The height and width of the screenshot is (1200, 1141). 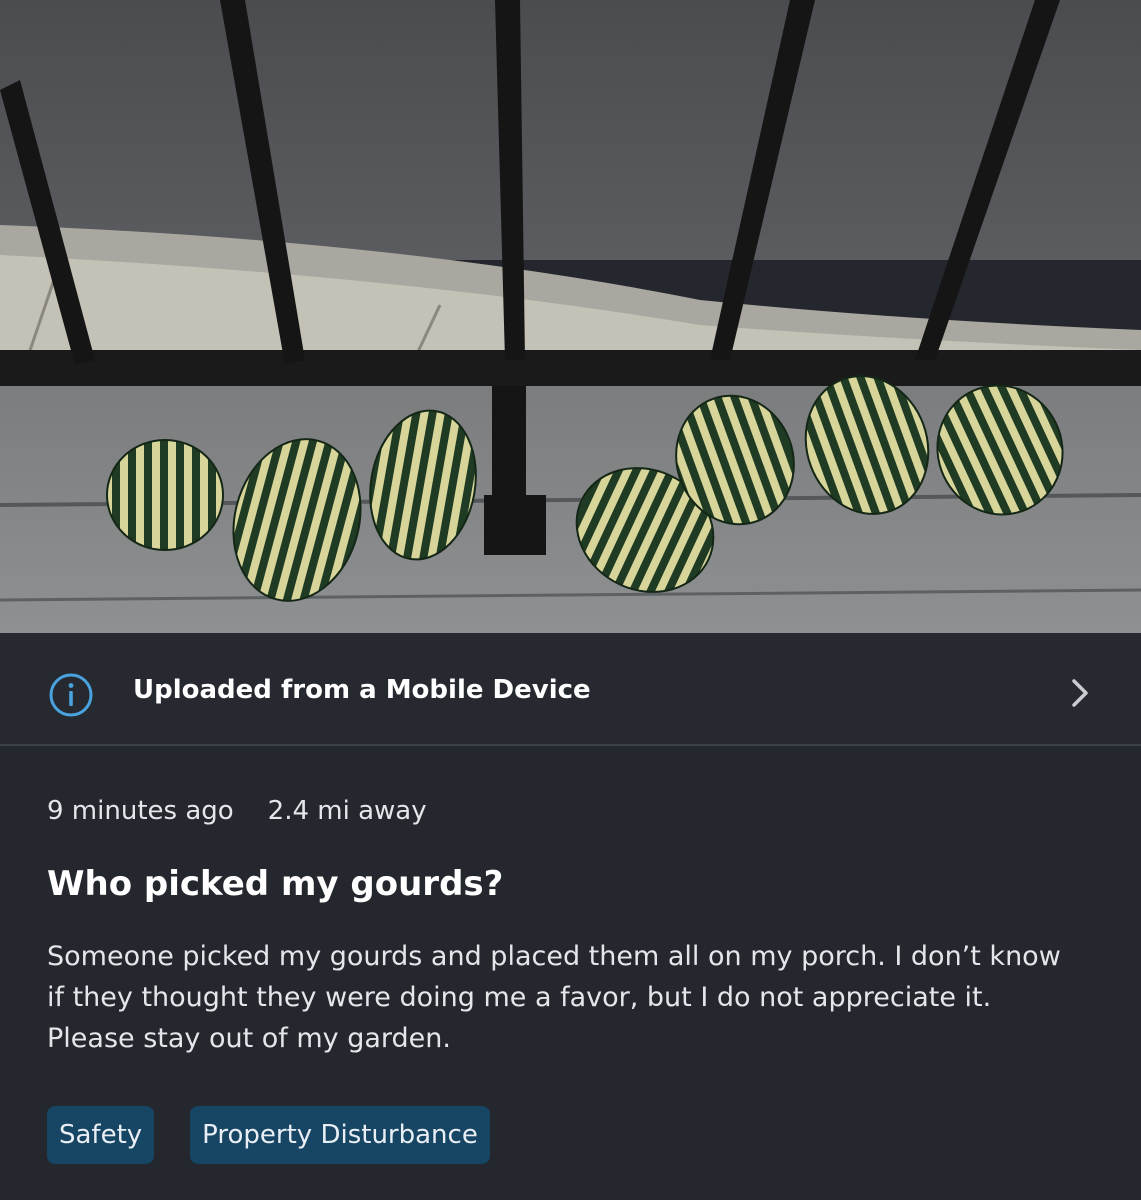 What do you see at coordinates (140, 811) in the screenshot?
I see `post-time: 9 minutes ago` at bounding box center [140, 811].